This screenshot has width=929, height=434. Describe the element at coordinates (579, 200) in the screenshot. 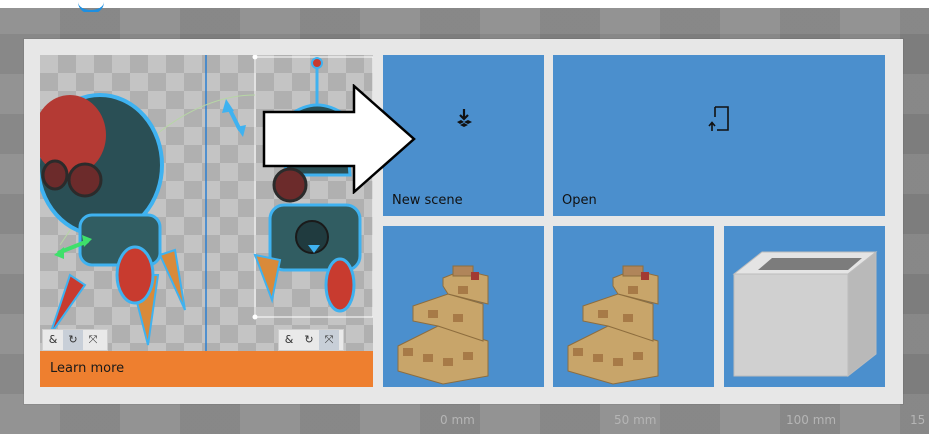

I see `open-label: Open` at that location.